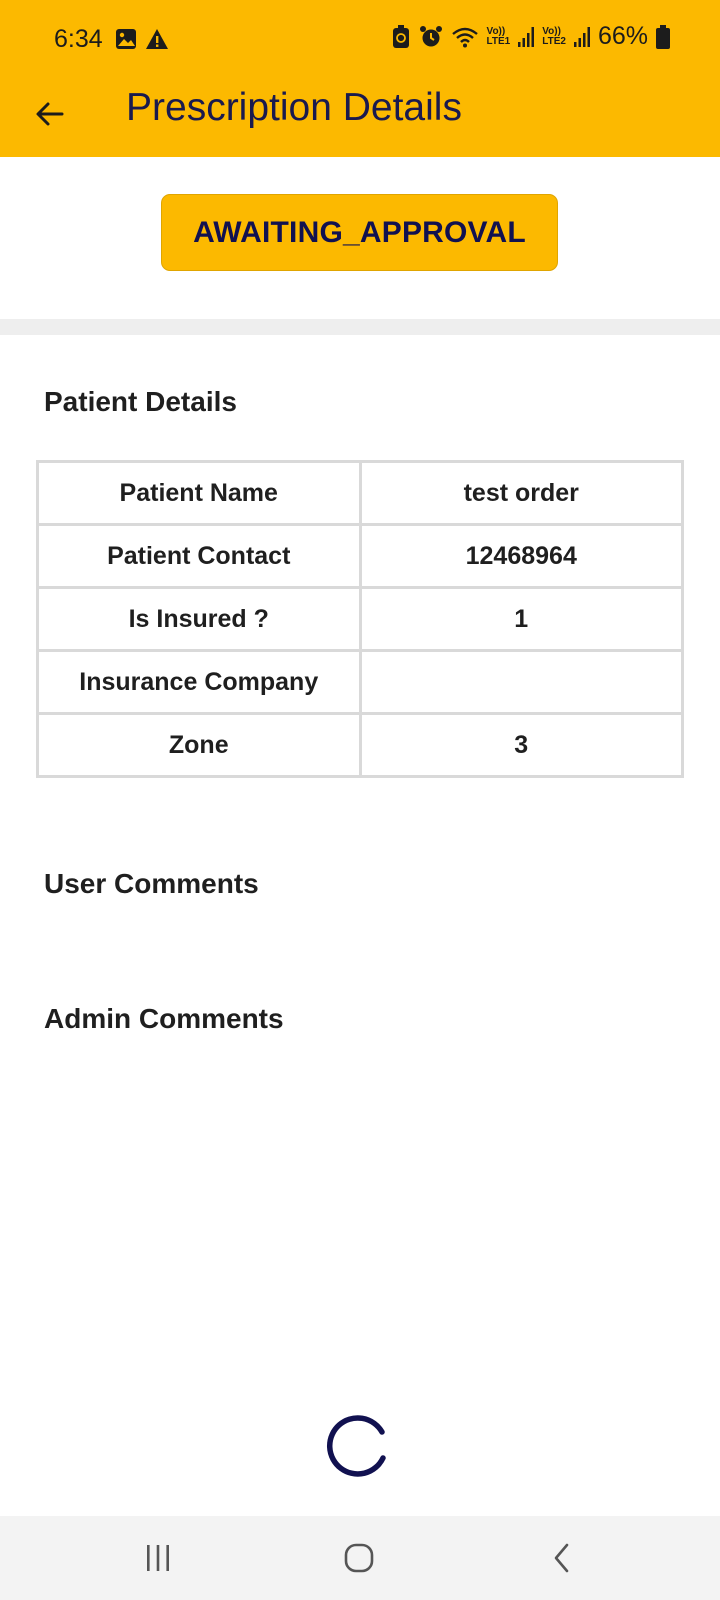 The width and height of the screenshot is (720, 1600). I want to click on arrow-back-icon, so click(50, 114).